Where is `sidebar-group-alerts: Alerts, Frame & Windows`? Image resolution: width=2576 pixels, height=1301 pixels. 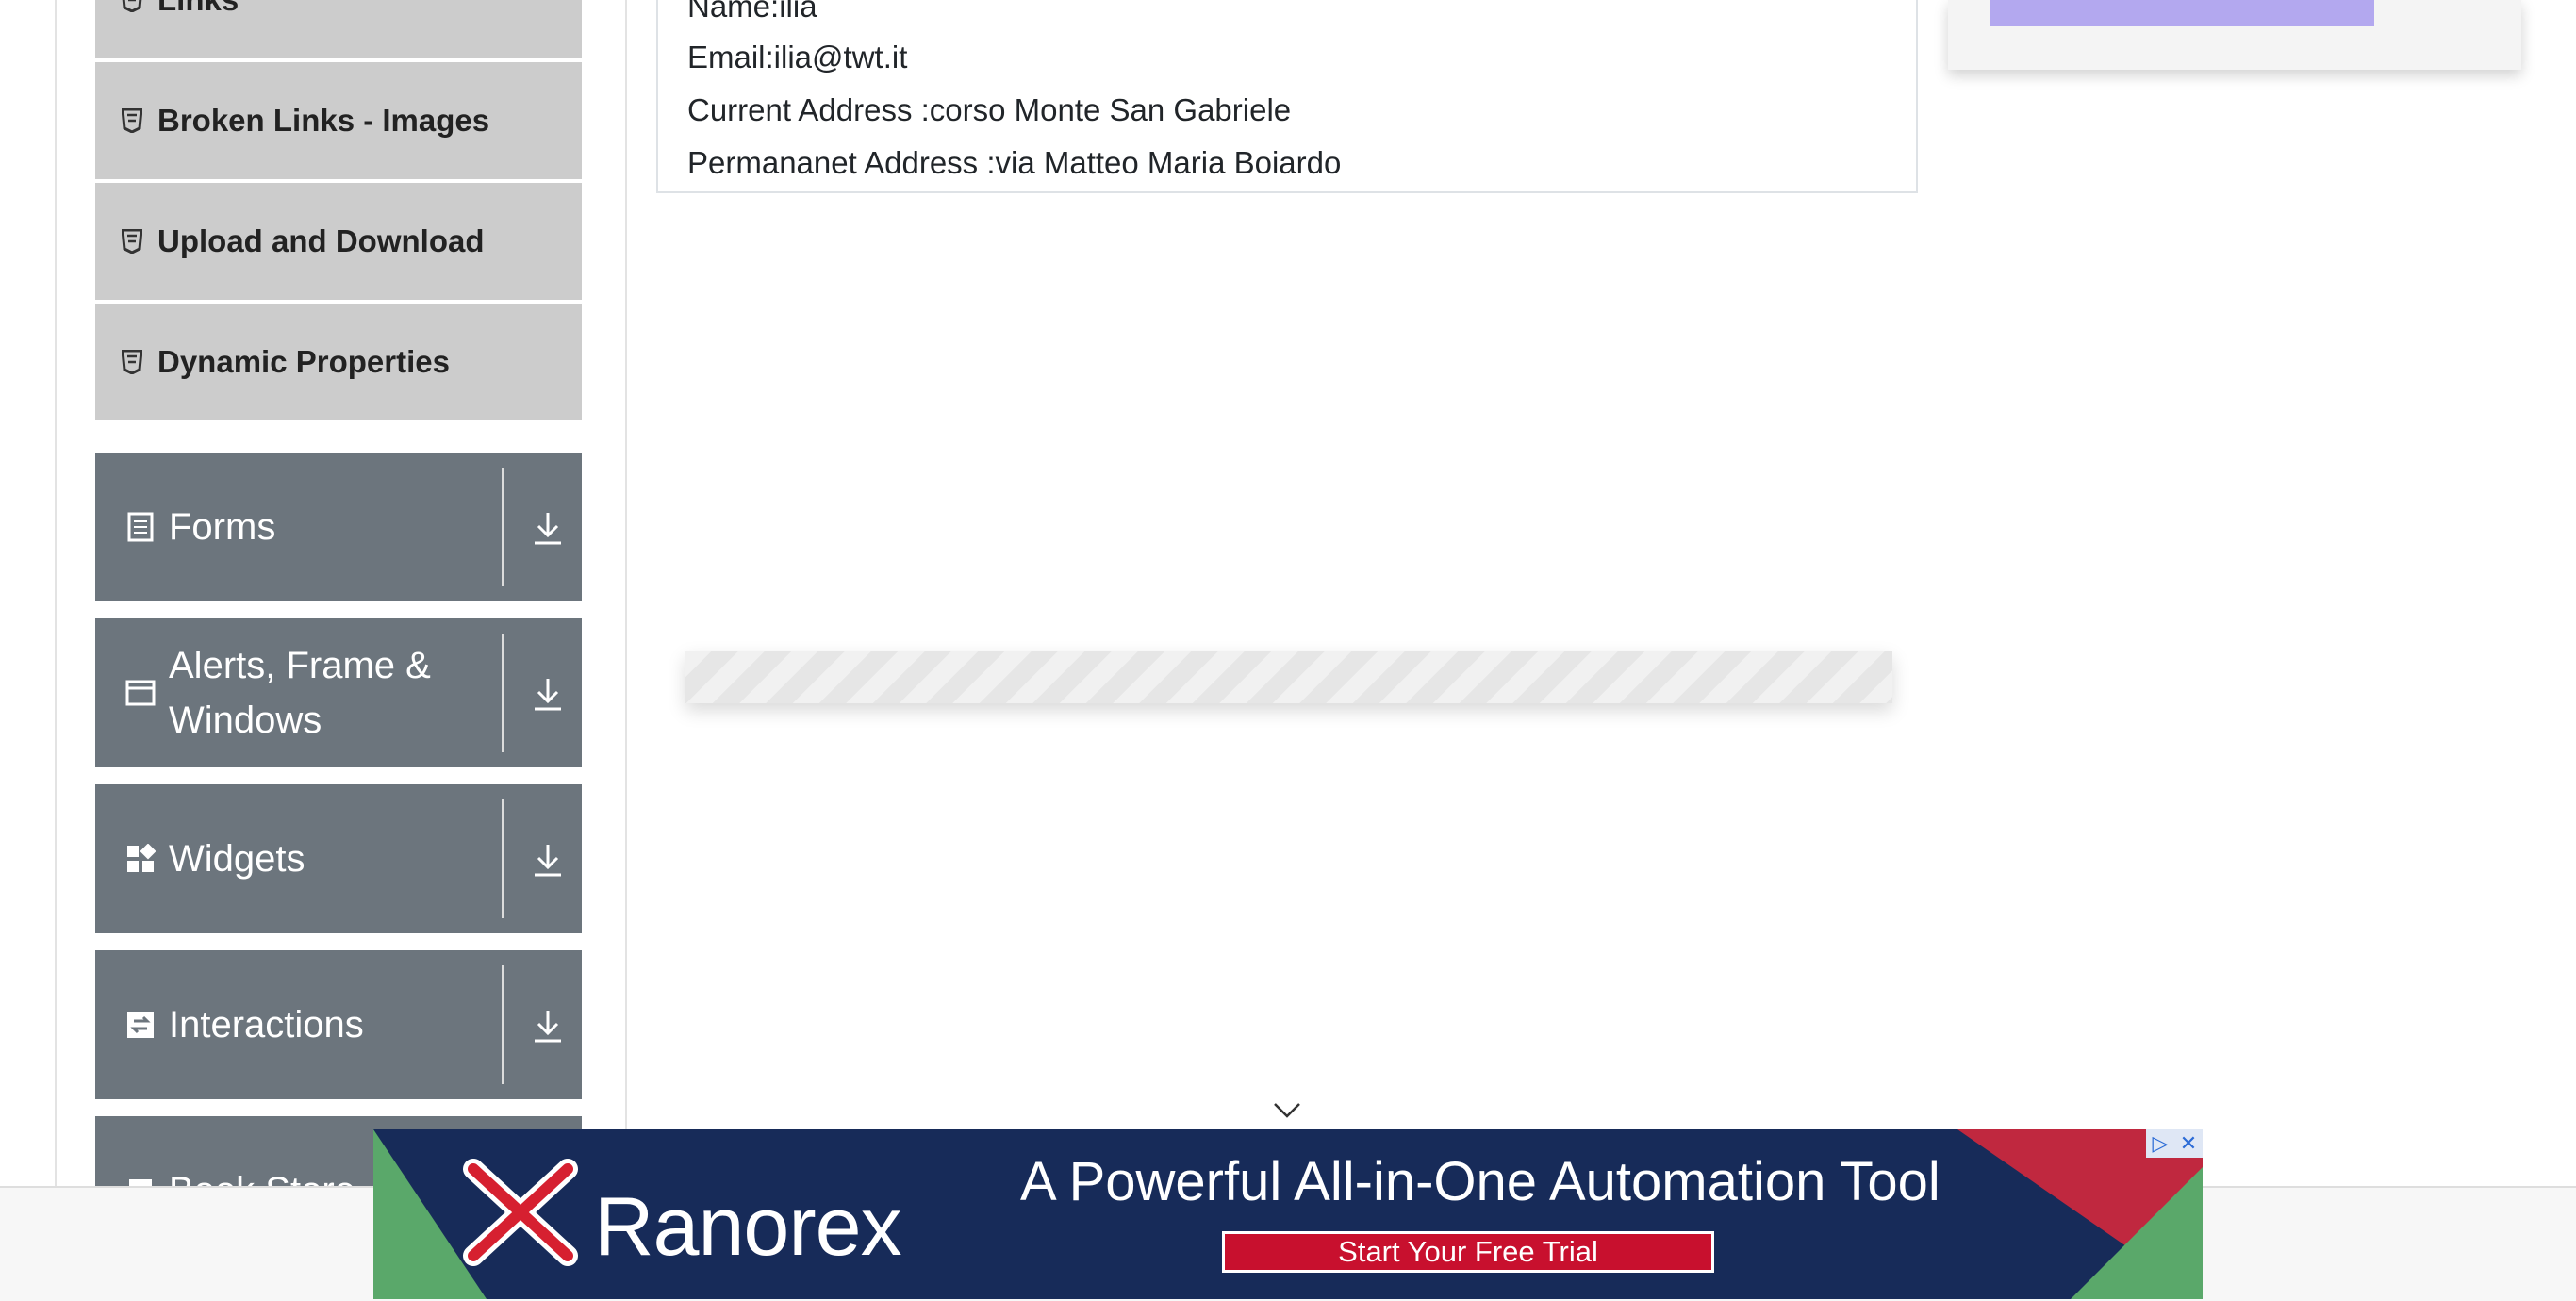
sidebar-group-alerts: Alerts, Frame & Windows is located at coordinates (338, 693).